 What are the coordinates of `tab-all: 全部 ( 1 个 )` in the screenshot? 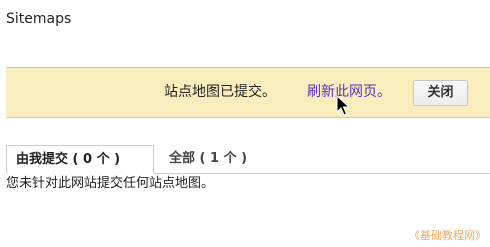 It's located at (208, 159).